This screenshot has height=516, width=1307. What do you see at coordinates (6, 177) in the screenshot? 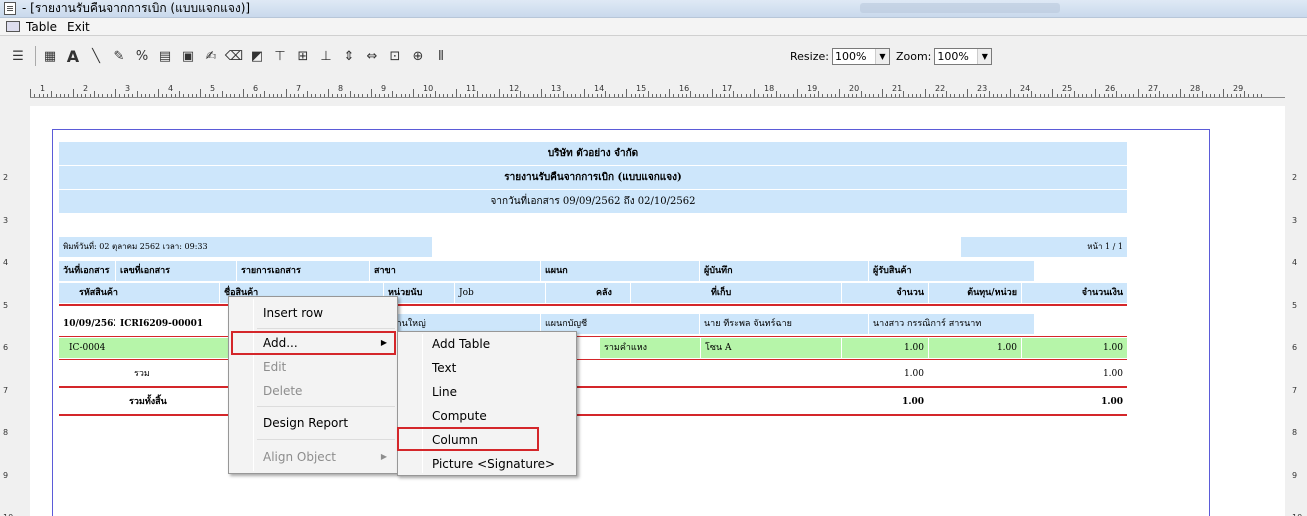
I see `ruler-number: 2` at bounding box center [6, 177].